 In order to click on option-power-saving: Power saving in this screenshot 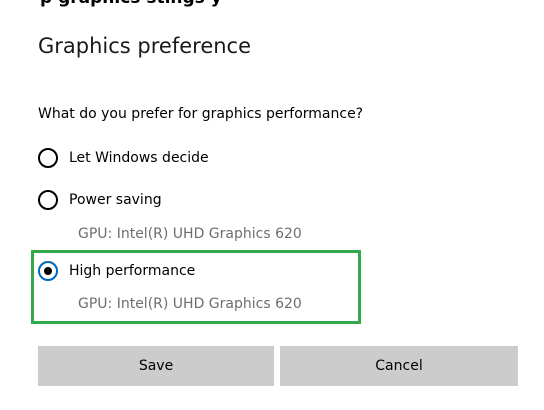, I will do `click(100, 200)`.